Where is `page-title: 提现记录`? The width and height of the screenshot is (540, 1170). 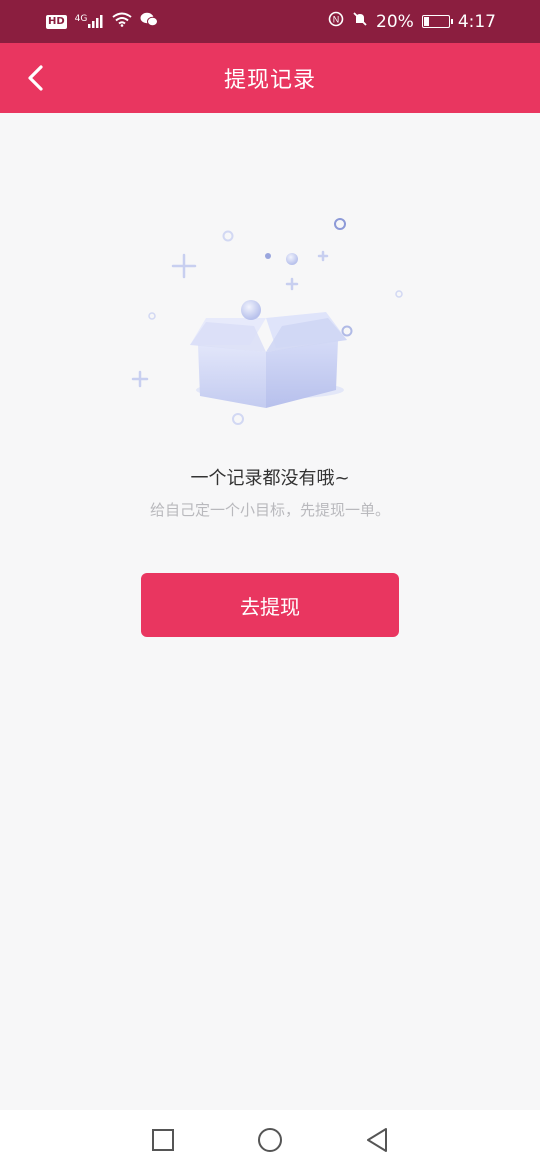 page-title: 提现记录 is located at coordinates (269, 80).